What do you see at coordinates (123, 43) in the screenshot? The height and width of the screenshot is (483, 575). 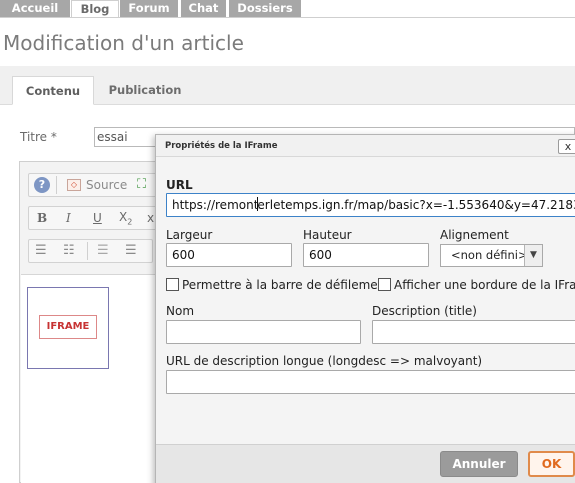 I see `page-title: Modification d'un article` at bounding box center [123, 43].